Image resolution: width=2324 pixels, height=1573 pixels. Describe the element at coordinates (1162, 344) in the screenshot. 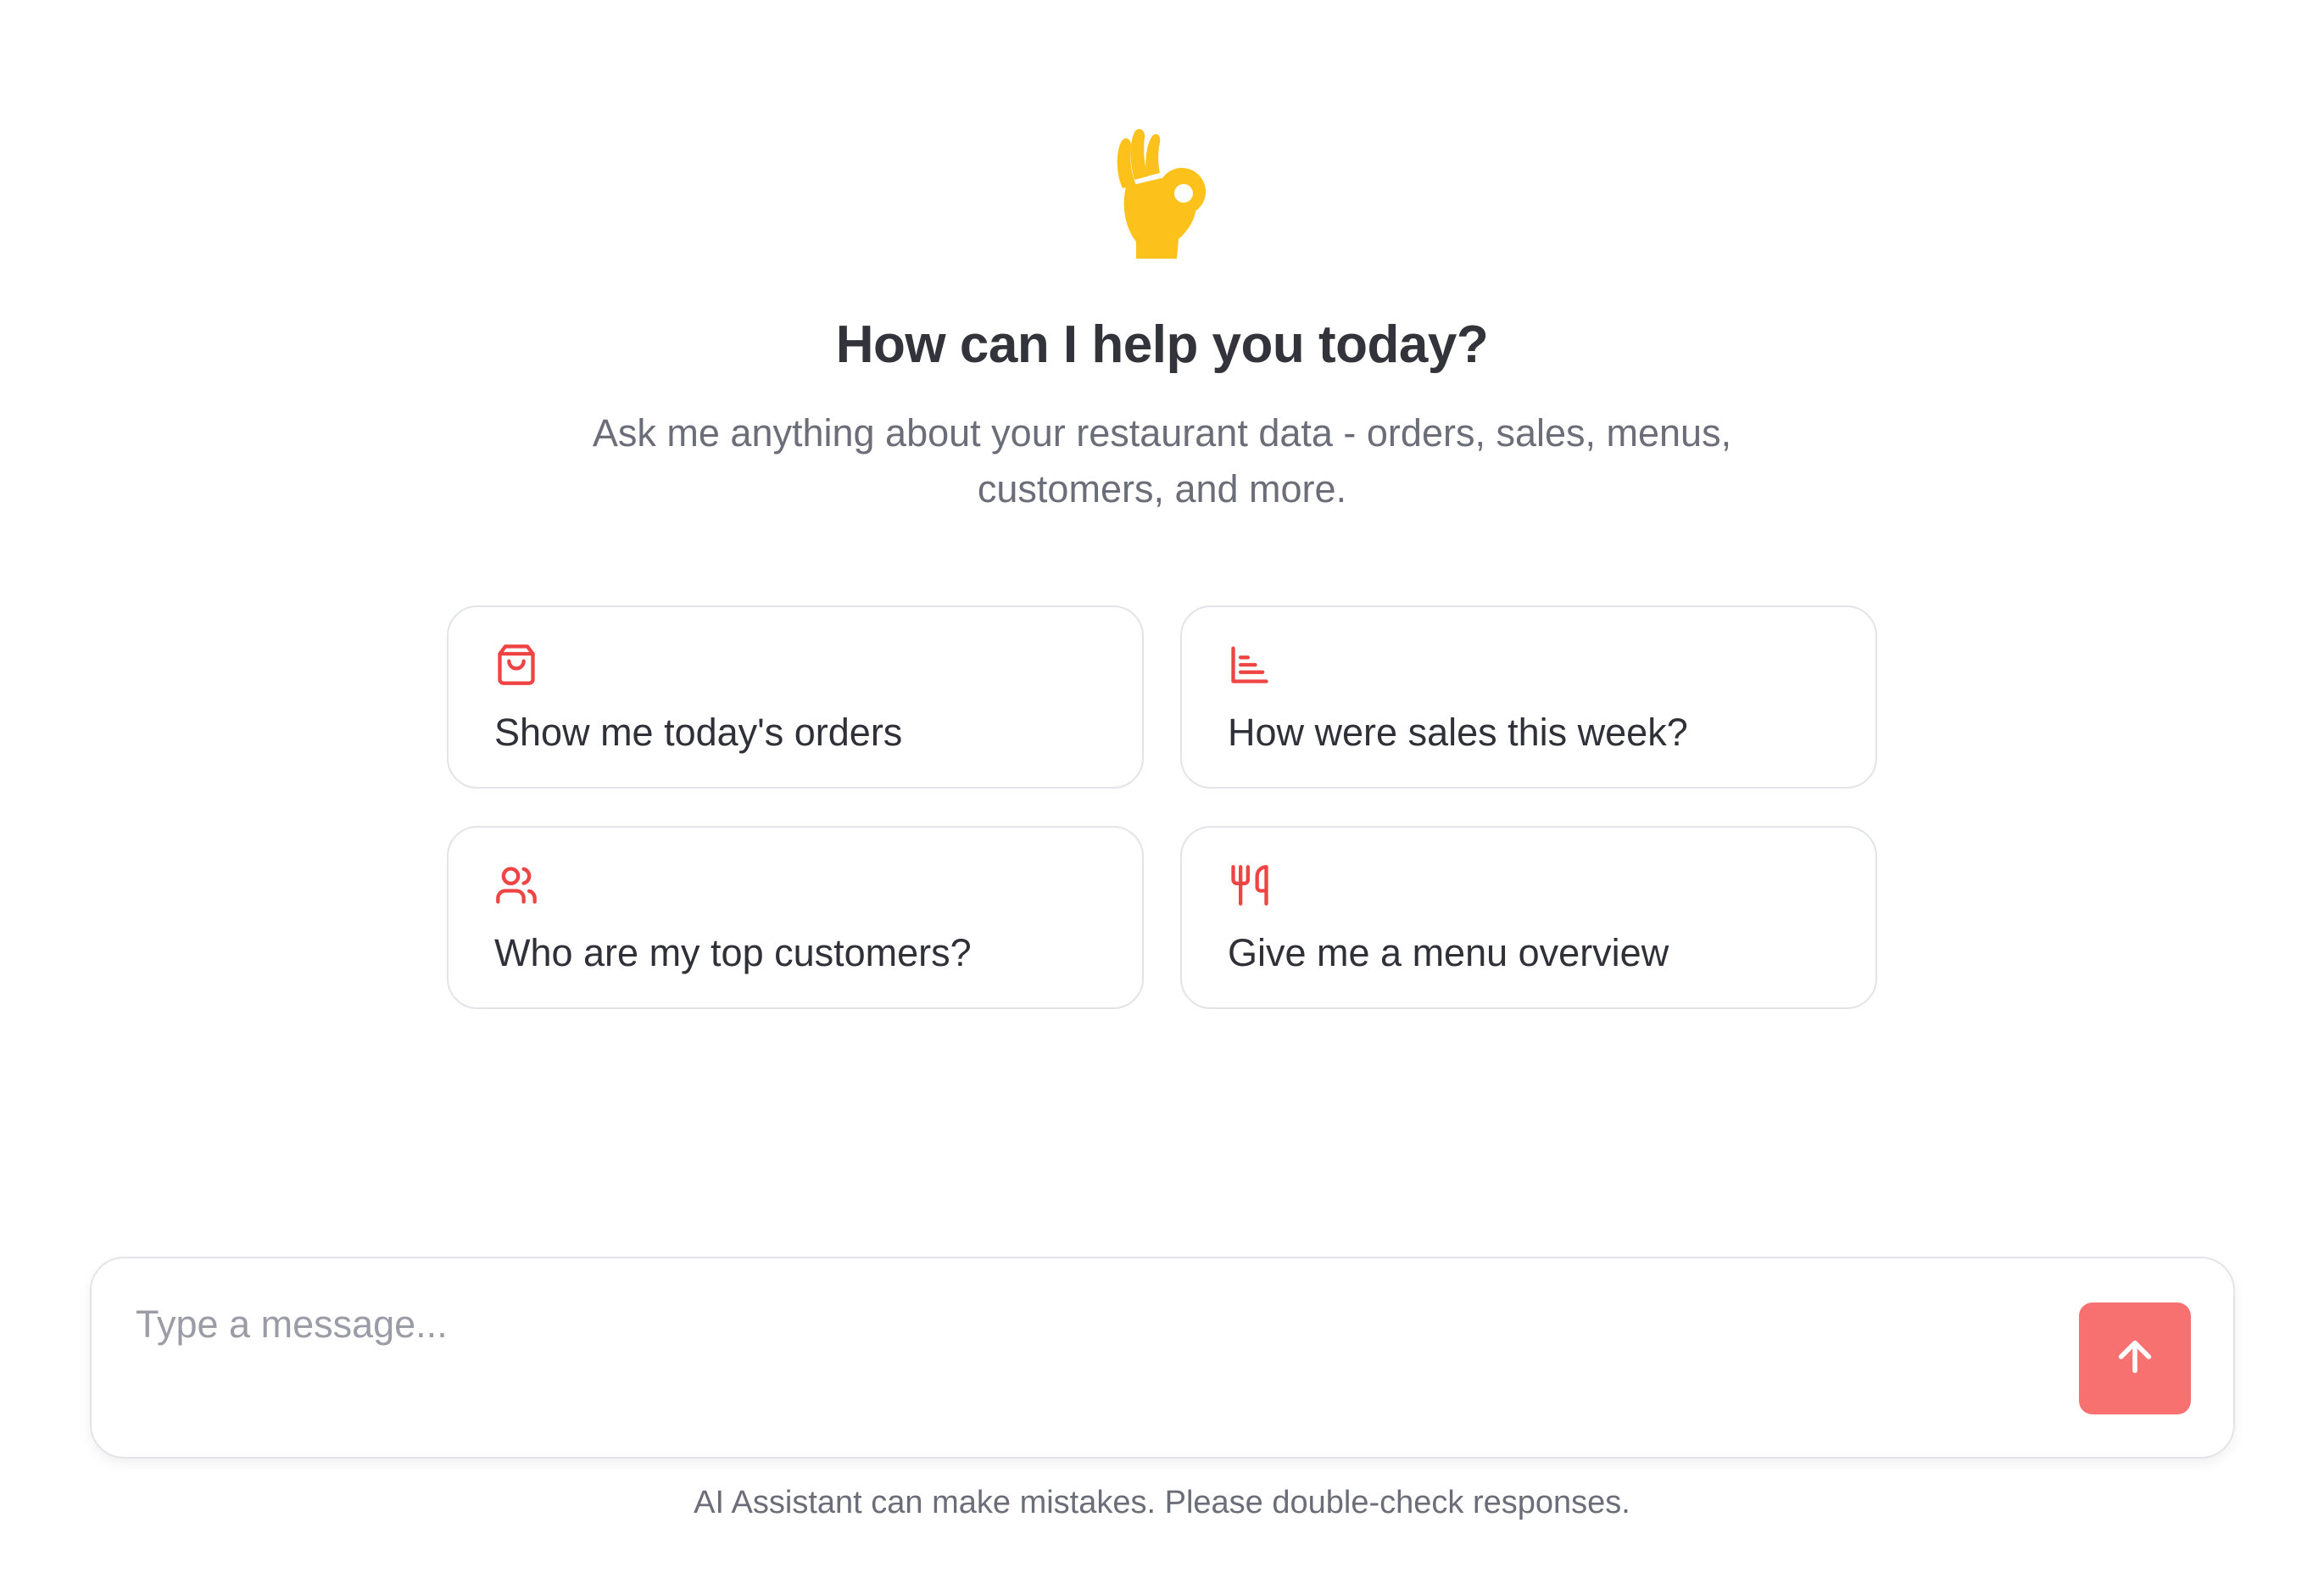

I see `page-title: How can I help you today?` at that location.